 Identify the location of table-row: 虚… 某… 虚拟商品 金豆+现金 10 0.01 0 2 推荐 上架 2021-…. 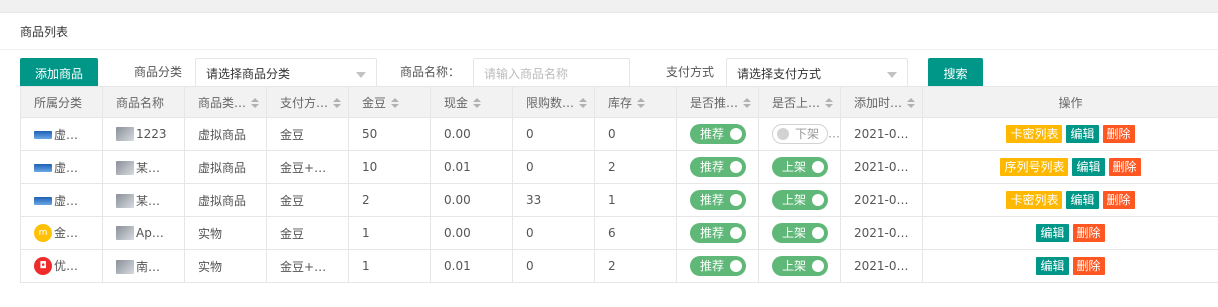
(619, 167).